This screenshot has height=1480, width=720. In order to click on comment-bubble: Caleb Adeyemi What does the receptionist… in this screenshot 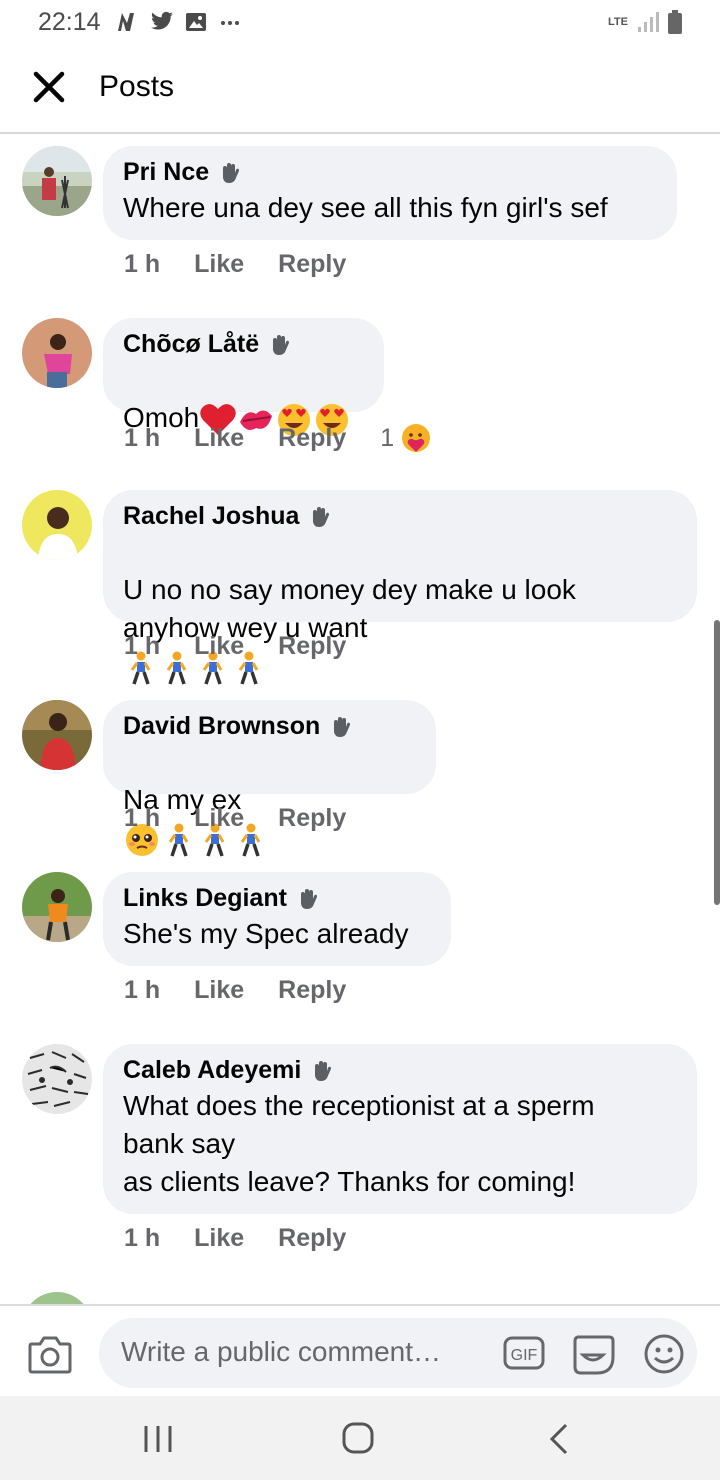, I will do `click(400, 1129)`.